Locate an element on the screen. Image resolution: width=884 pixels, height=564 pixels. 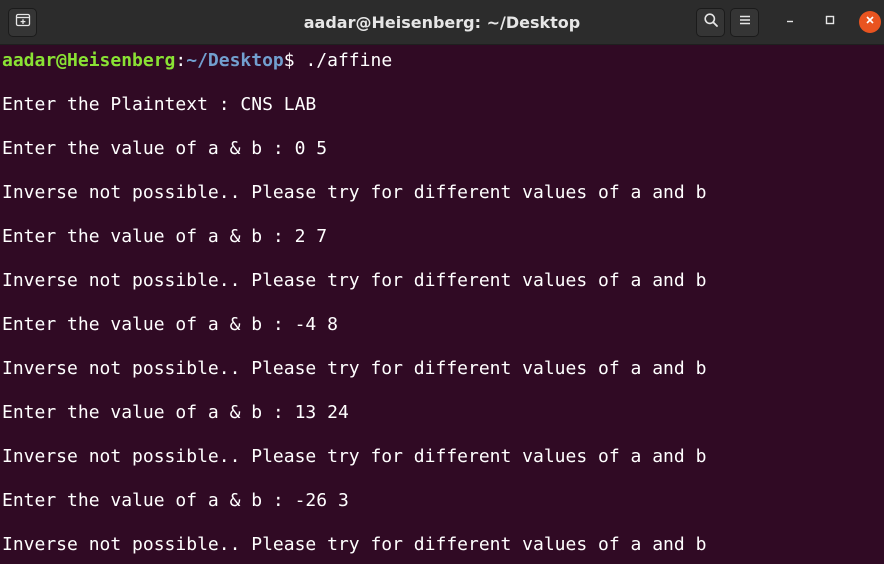
prompt-path: ~/Desktop is located at coordinates (235, 60).